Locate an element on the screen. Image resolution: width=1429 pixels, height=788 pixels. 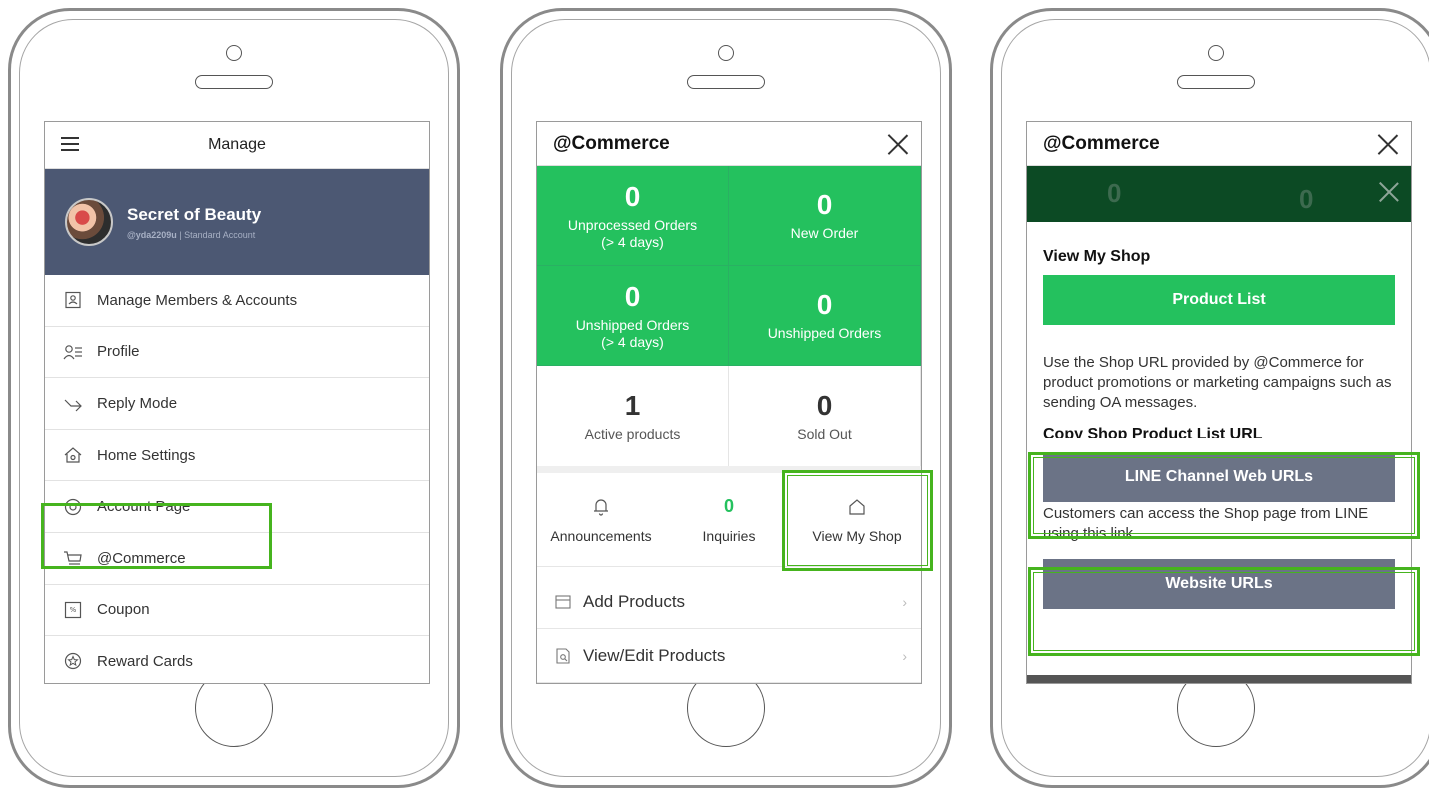
menu-item-manage-members: Manage Members & Accounts is located at coordinates (237, 301).